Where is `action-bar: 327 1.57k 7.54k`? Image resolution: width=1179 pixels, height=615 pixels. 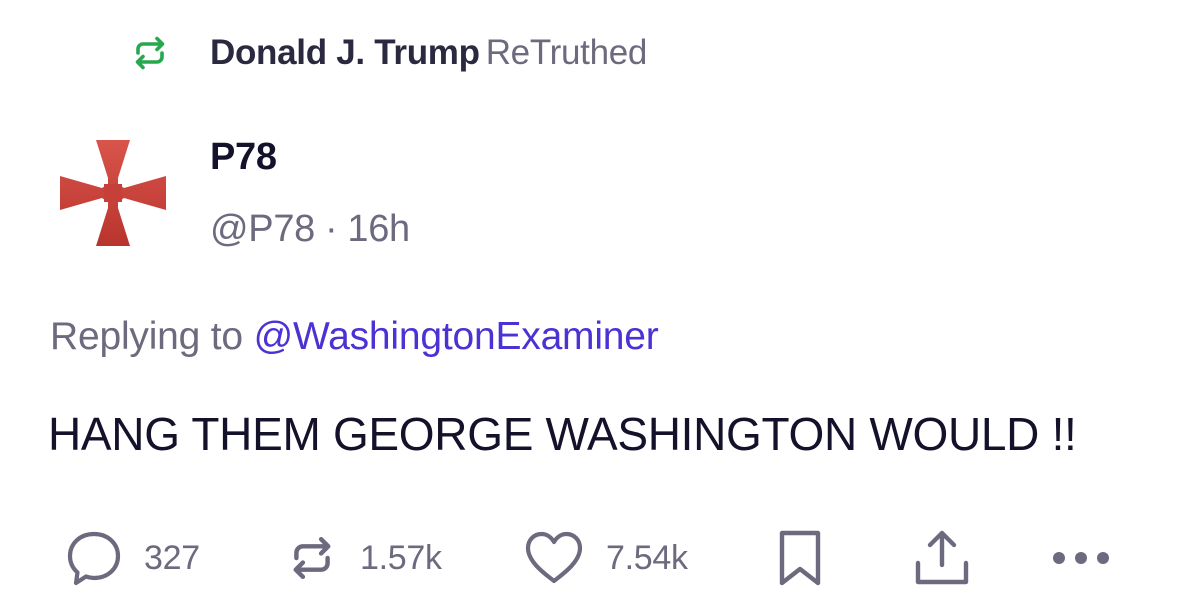 action-bar: 327 1.57k 7.54k is located at coordinates (589, 558).